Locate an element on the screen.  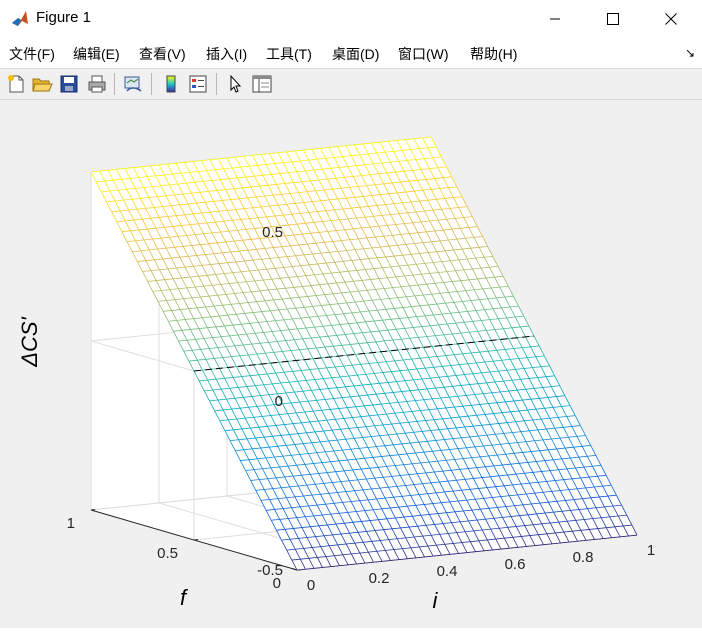
close-icon is located at coordinates (671, 19).